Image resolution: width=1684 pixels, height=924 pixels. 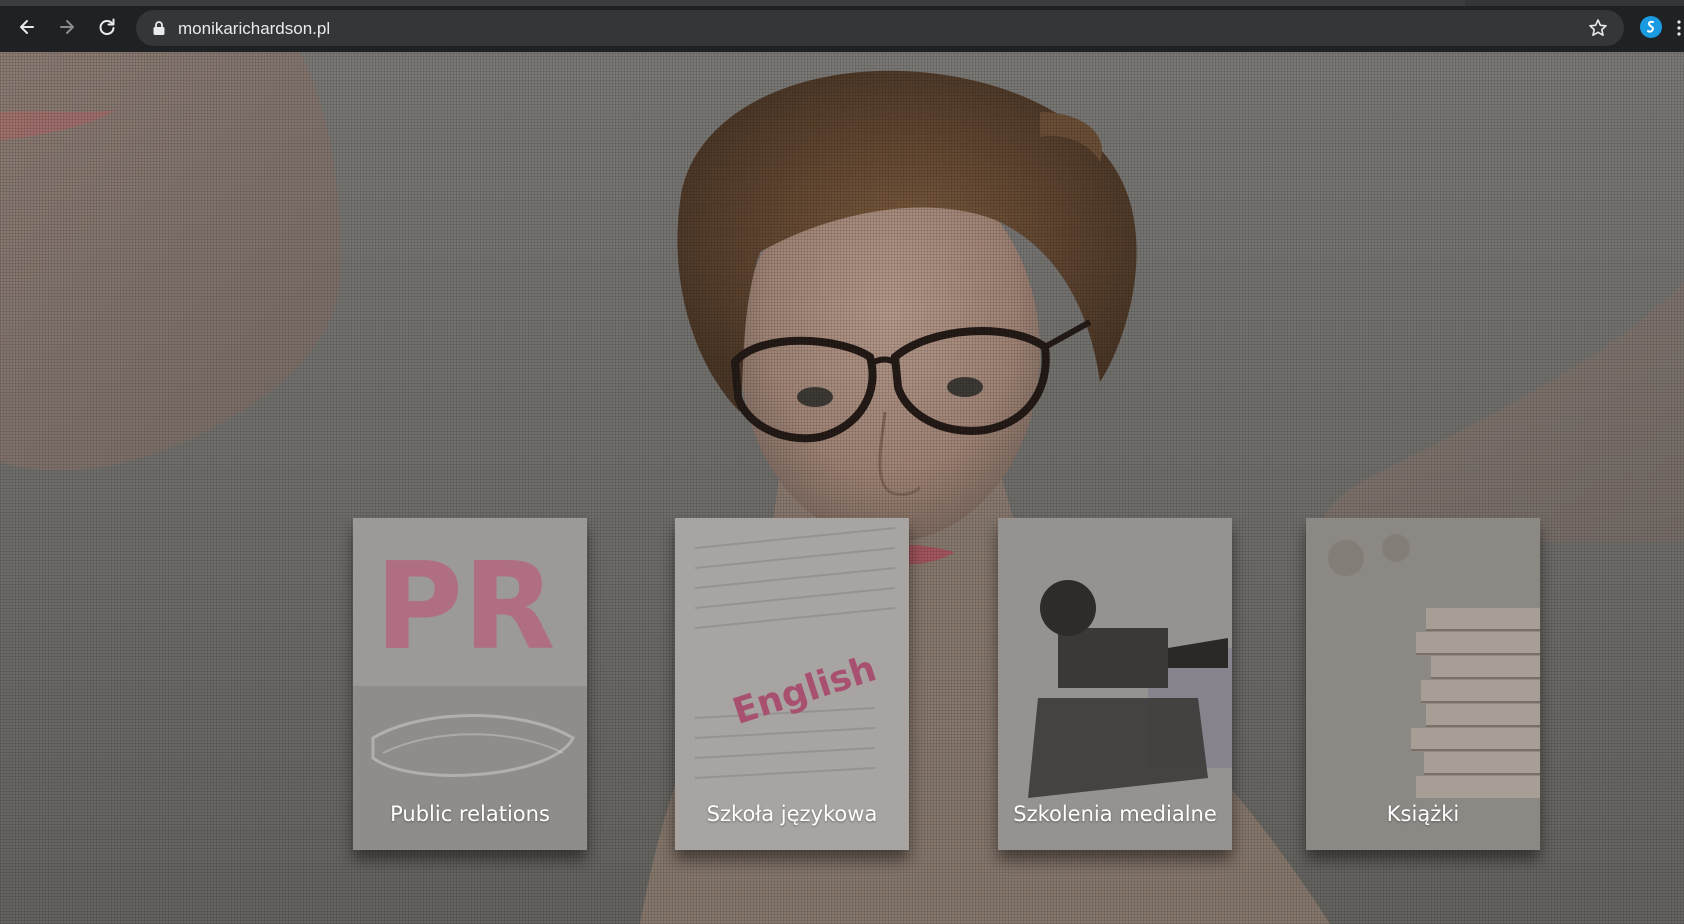 I want to click on reload-icon, so click(x=107, y=26).